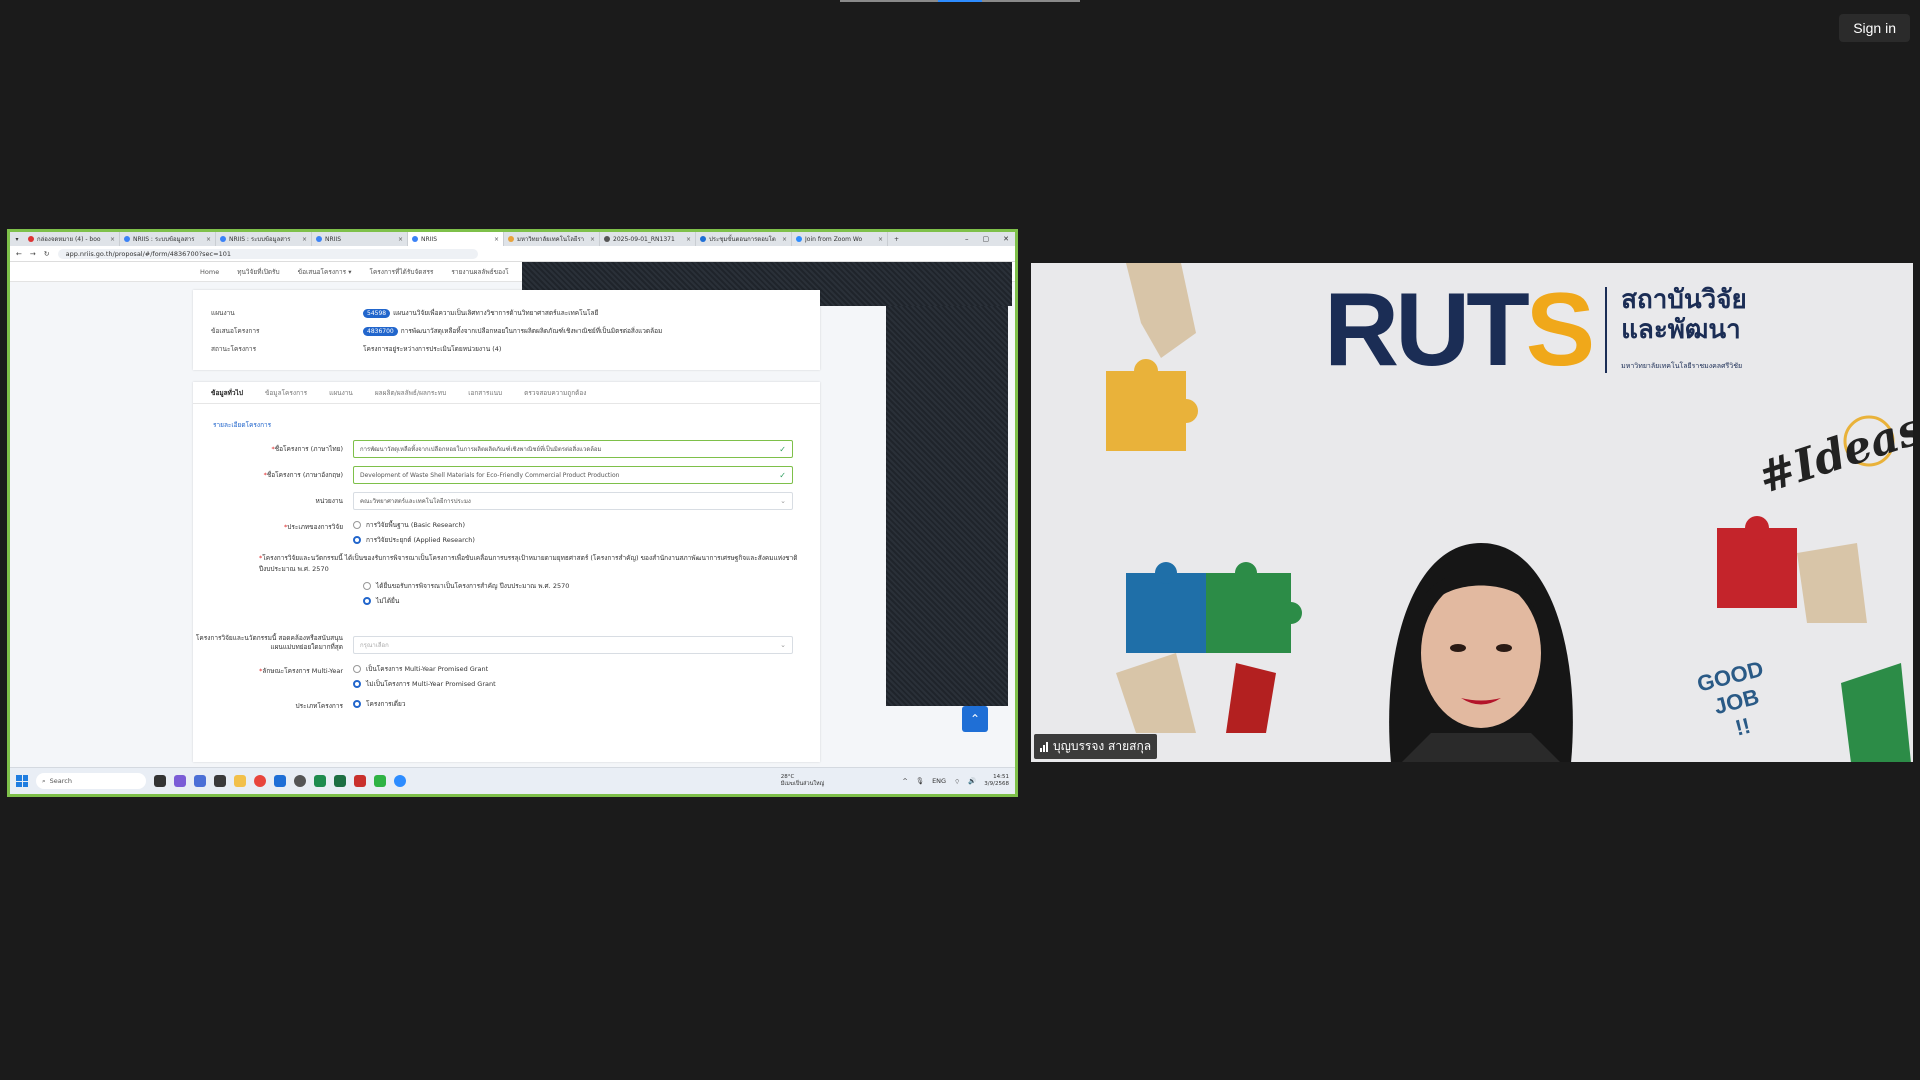 The height and width of the screenshot is (1080, 1920). What do you see at coordinates (280, 781) in the screenshot?
I see `outlook-icon` at bounding box center [280, 781].